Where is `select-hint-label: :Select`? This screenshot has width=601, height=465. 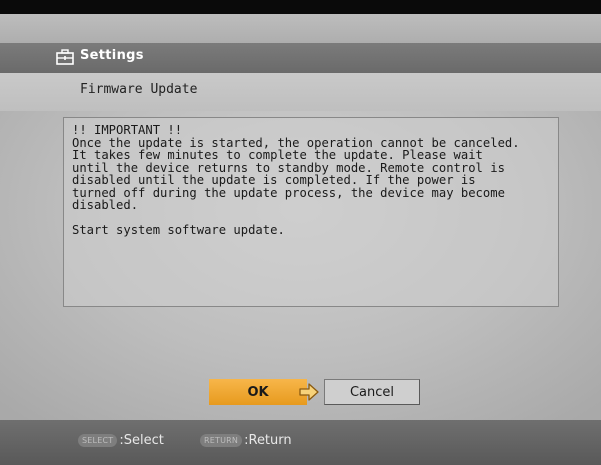 select-hint-label: :Select is located at coordinates (141, 440).